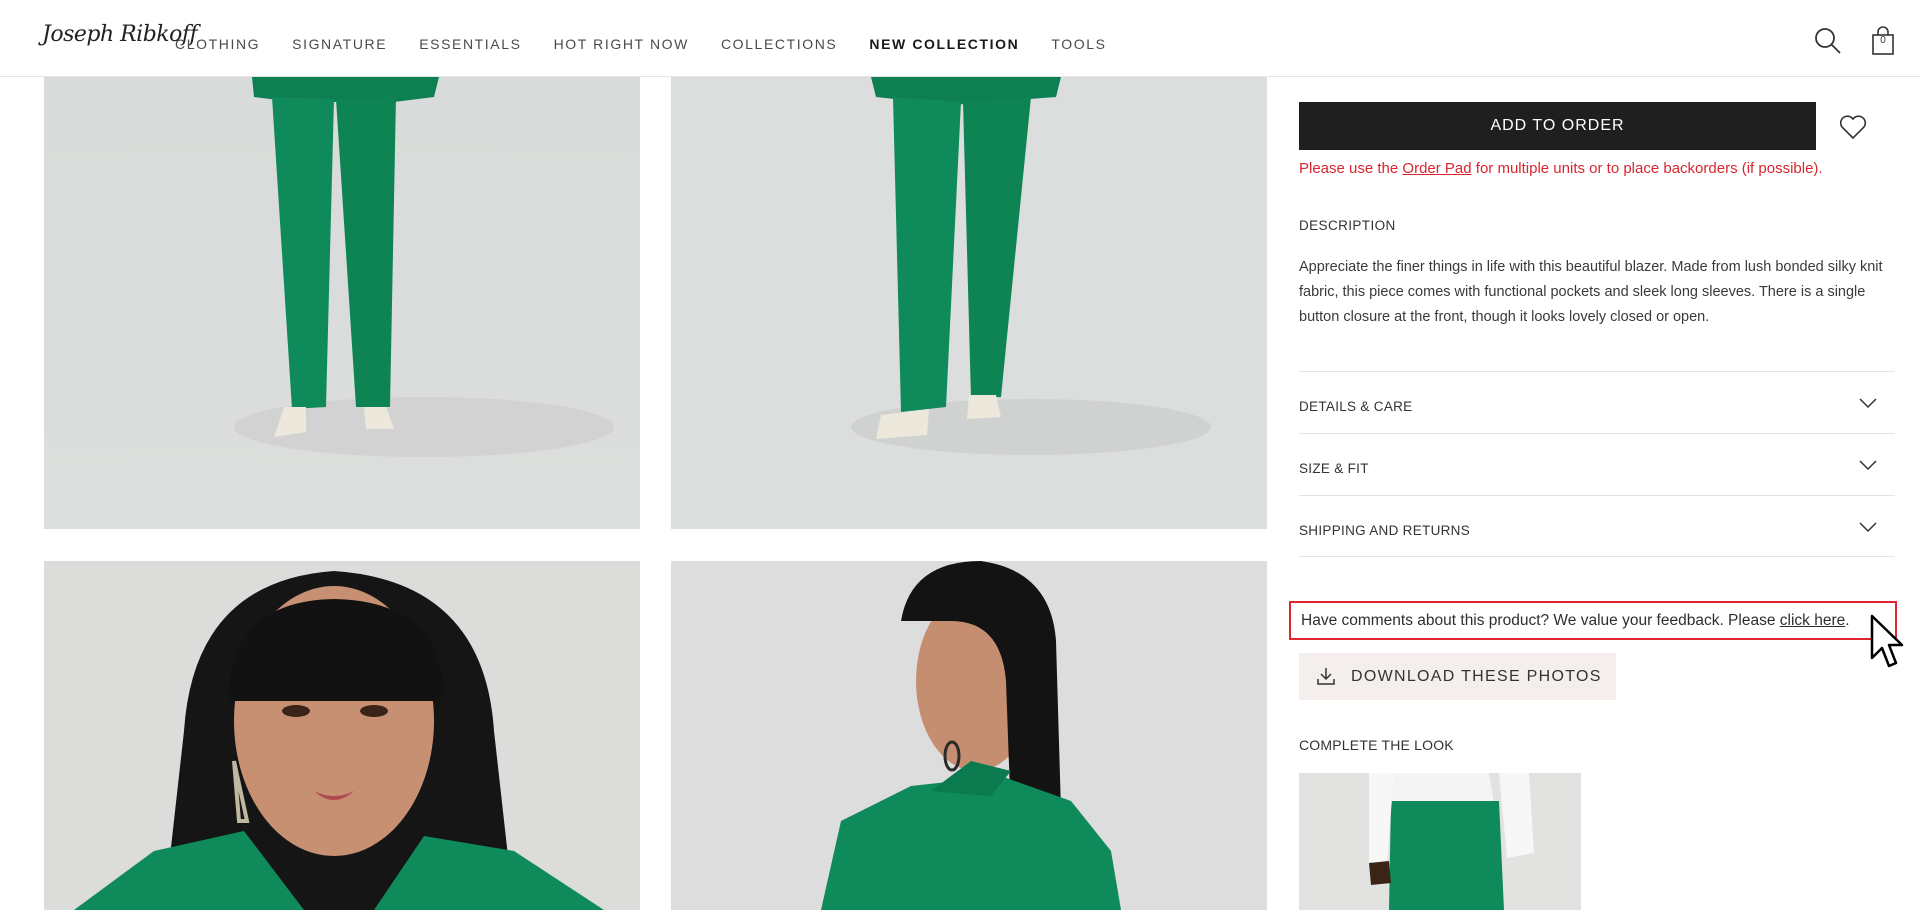 The height and width of the screenshot is (910, 1920). I want to click on nav-clothing: CLOTHING, so click(217, 44).